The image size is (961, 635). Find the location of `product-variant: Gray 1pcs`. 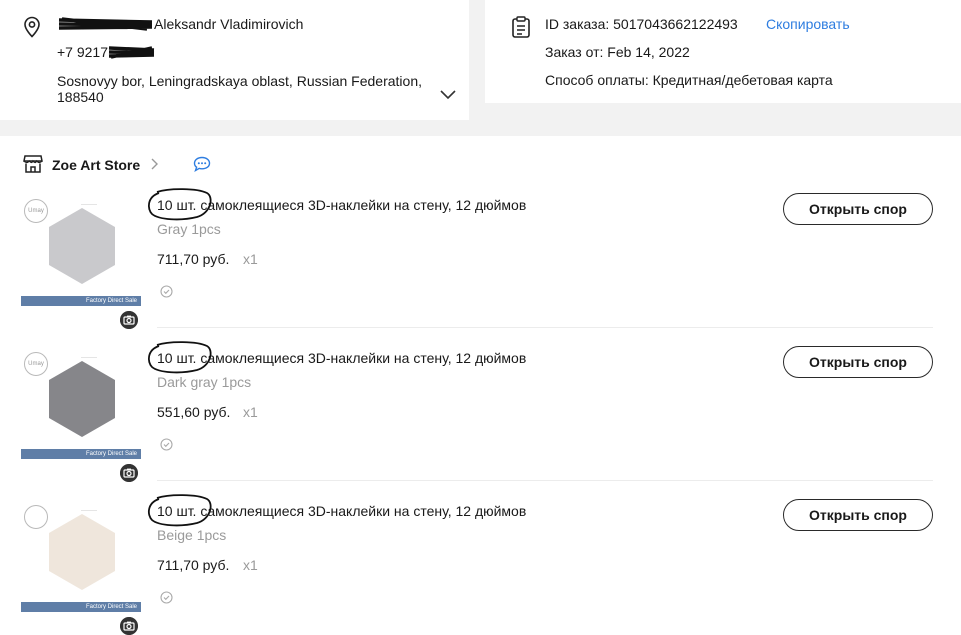

product-variant: Gray 1pcs is located at coordinates (189, 229).